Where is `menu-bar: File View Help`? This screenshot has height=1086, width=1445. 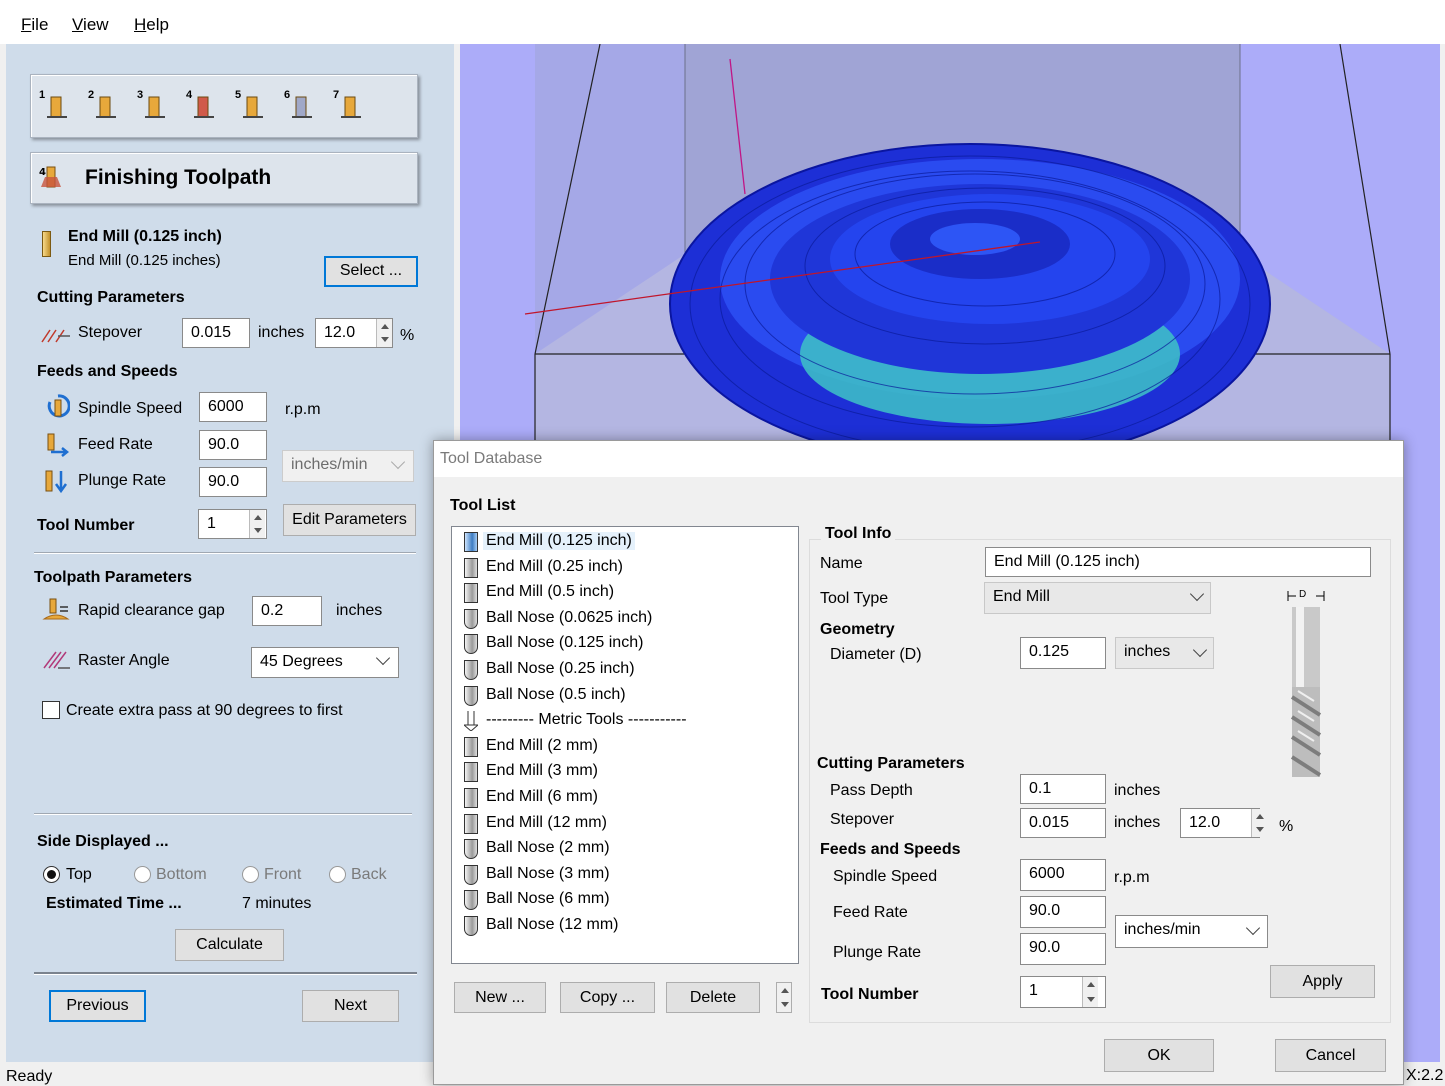 menu-bar: File View Help is located at coordinates (722, 22).